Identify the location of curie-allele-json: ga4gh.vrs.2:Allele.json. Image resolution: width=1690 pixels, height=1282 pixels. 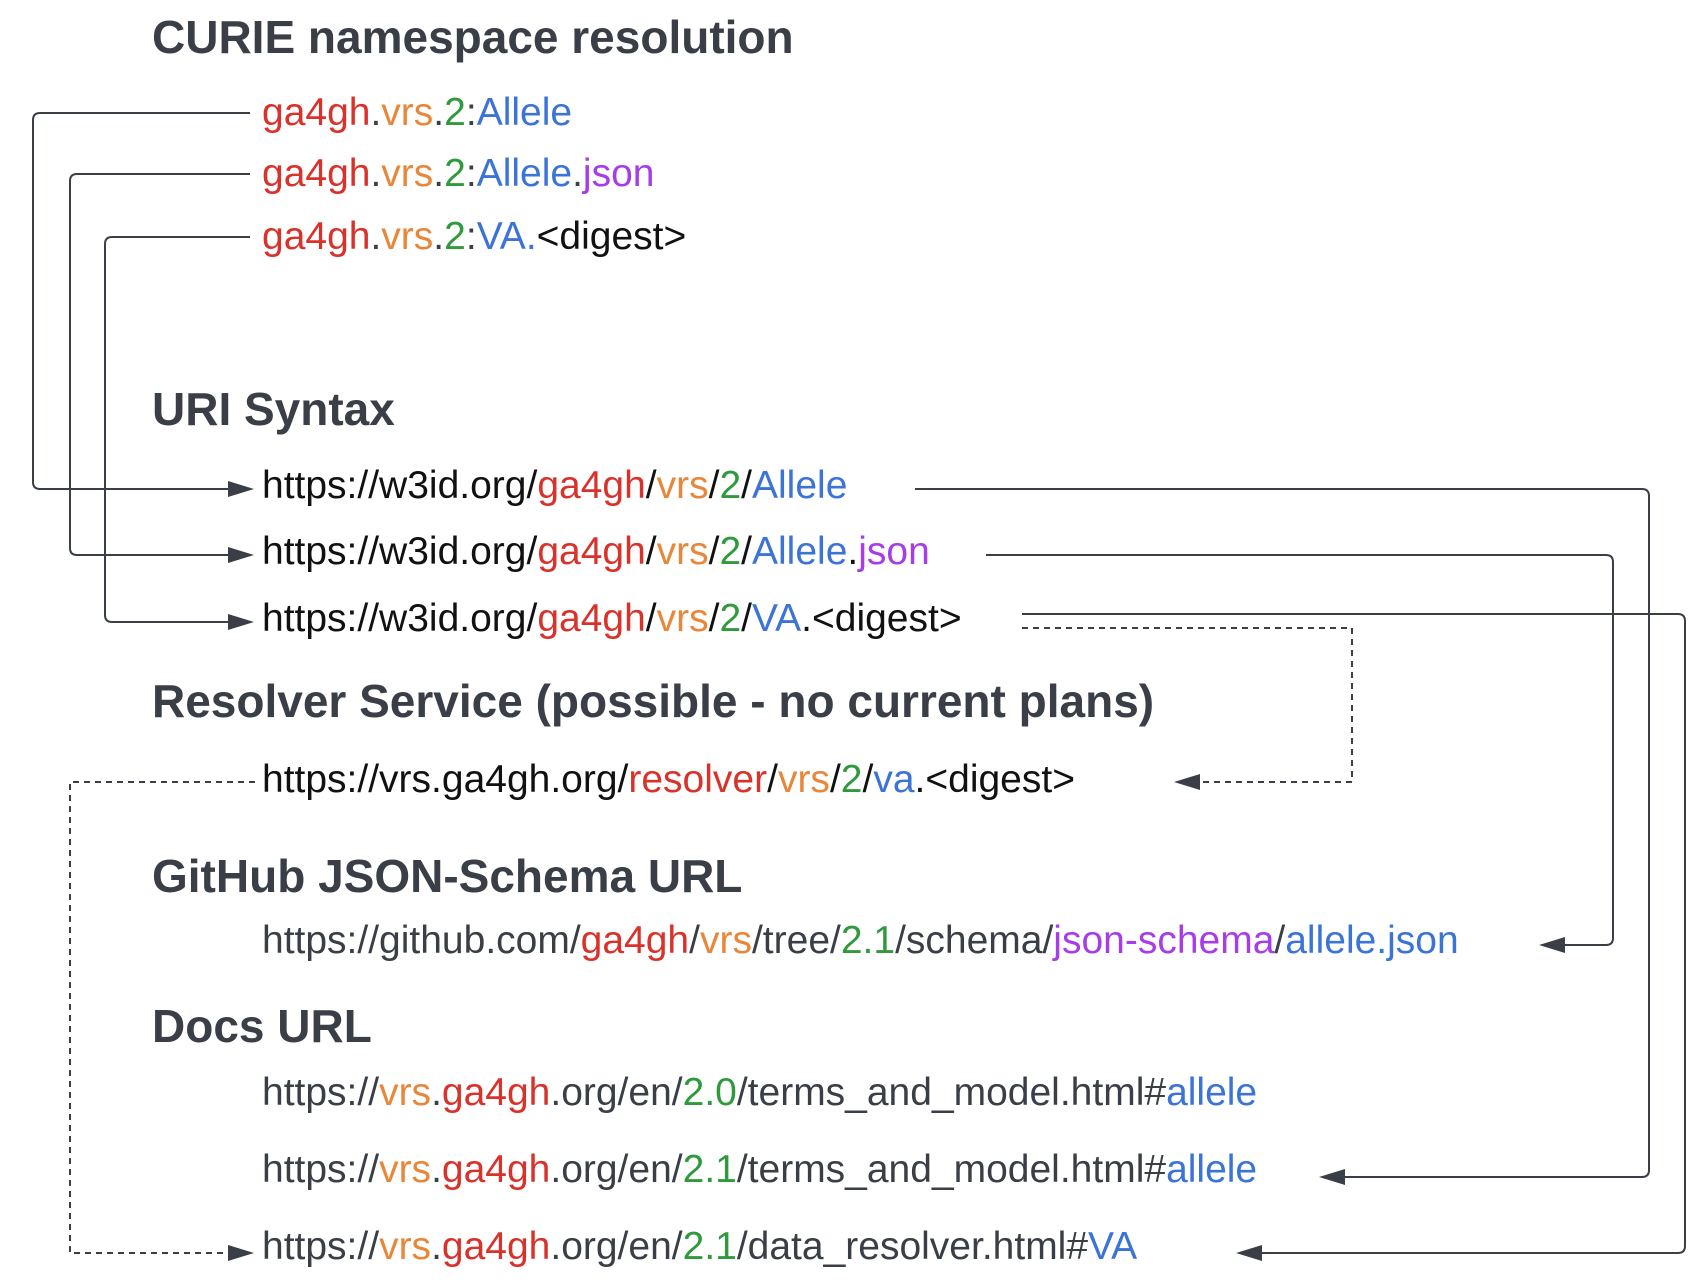
(458, 173).